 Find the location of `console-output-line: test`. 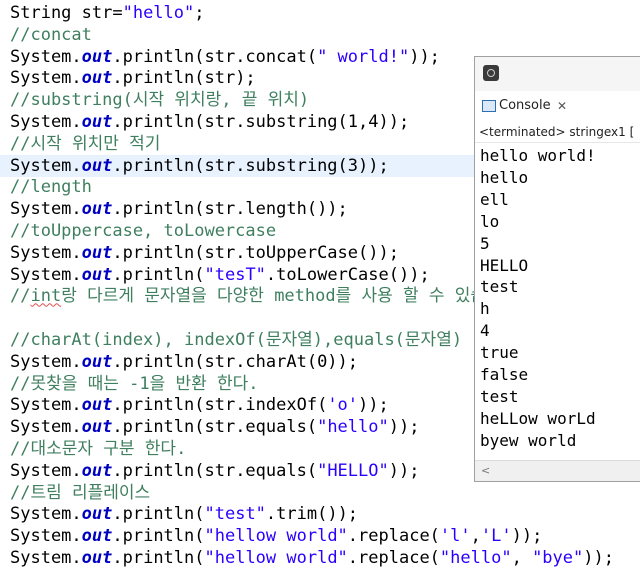

console-output-line: test is located at coordinates (499, 287).